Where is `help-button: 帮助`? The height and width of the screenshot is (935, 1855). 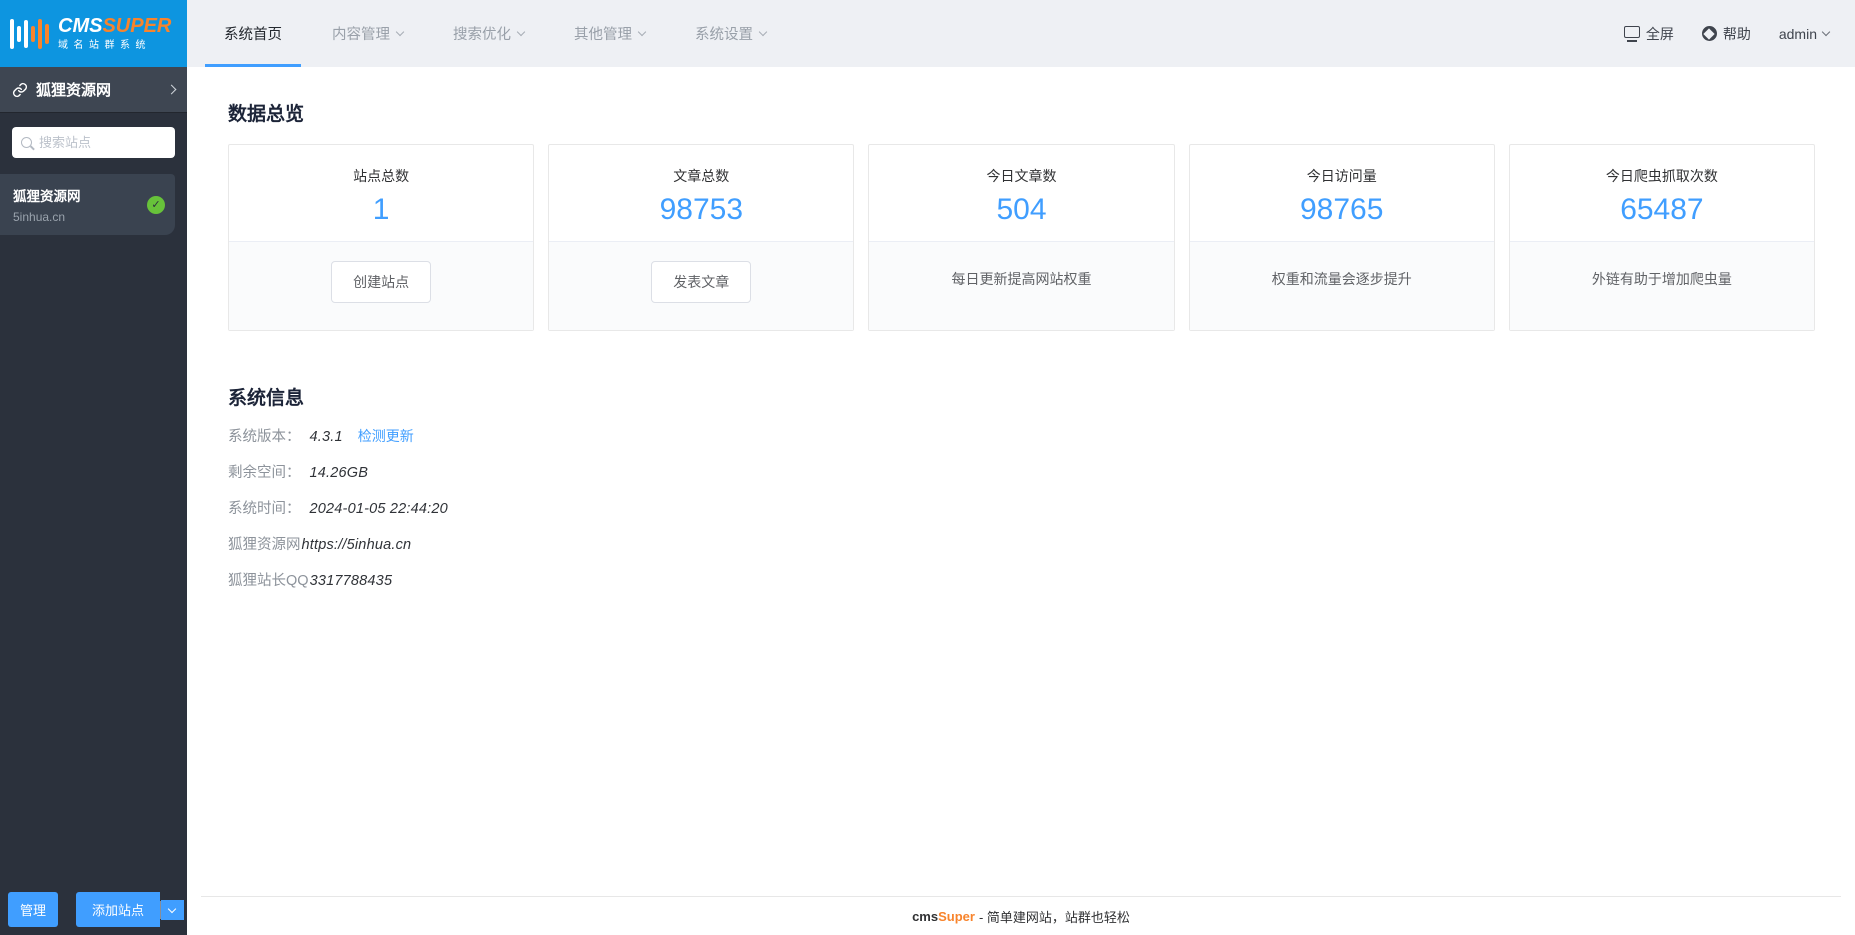 help-button: 帮助 is located at coordinates (1726, 34).